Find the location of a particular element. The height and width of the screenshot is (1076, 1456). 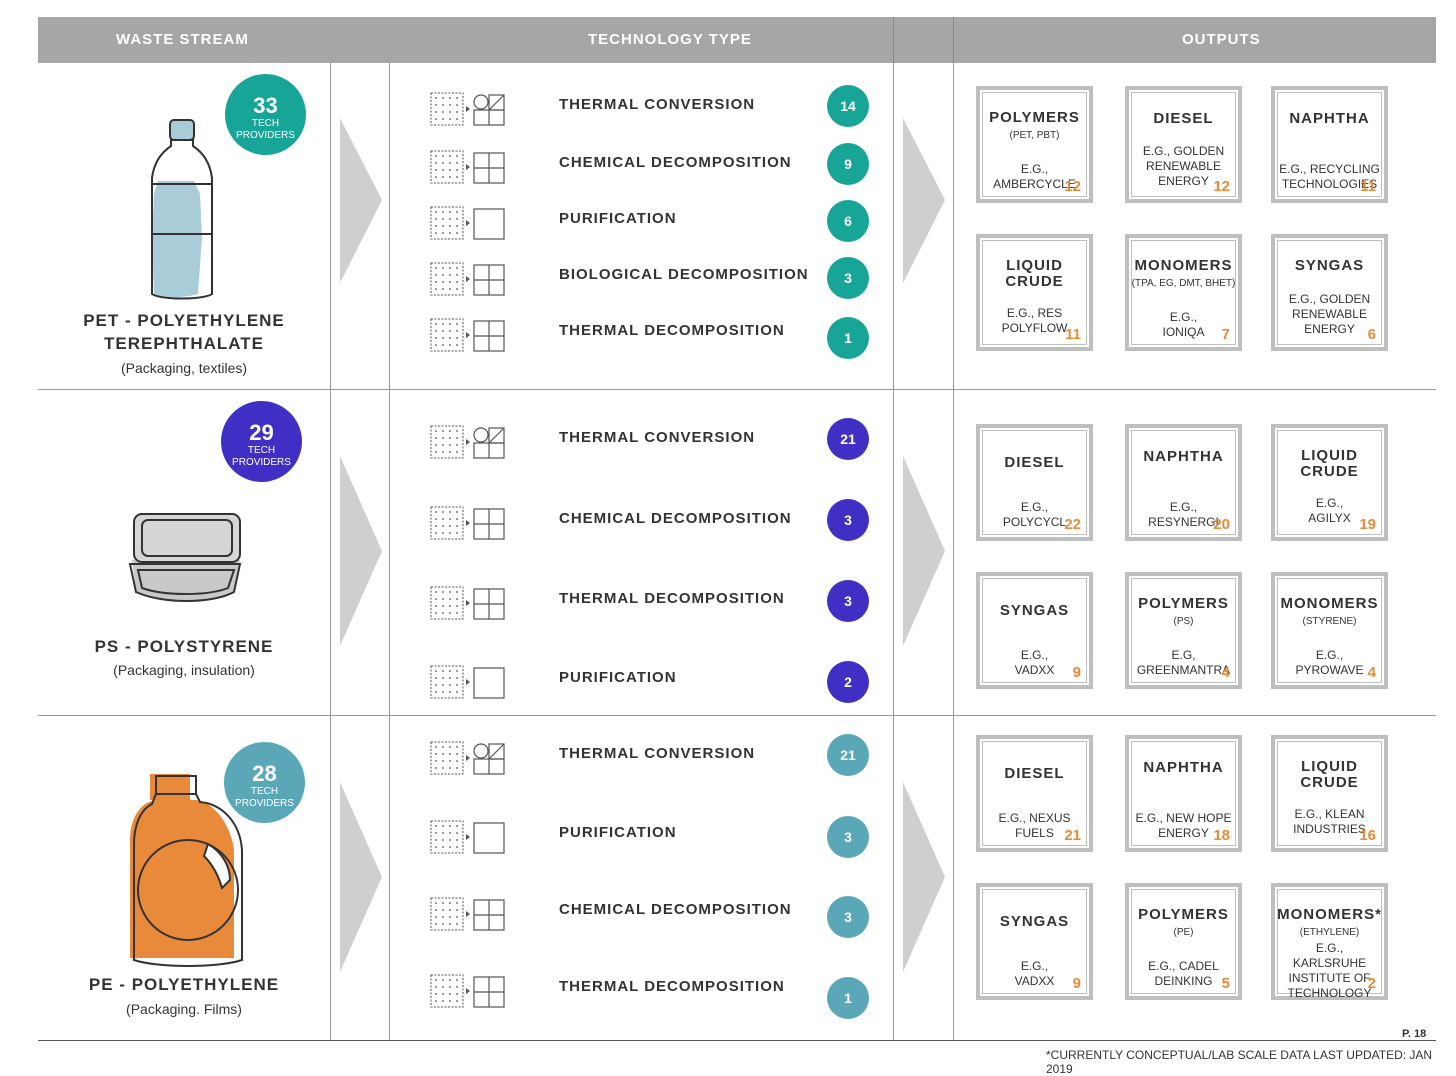

output-title: MONOMERS* is located at coordinates (1329, 914).